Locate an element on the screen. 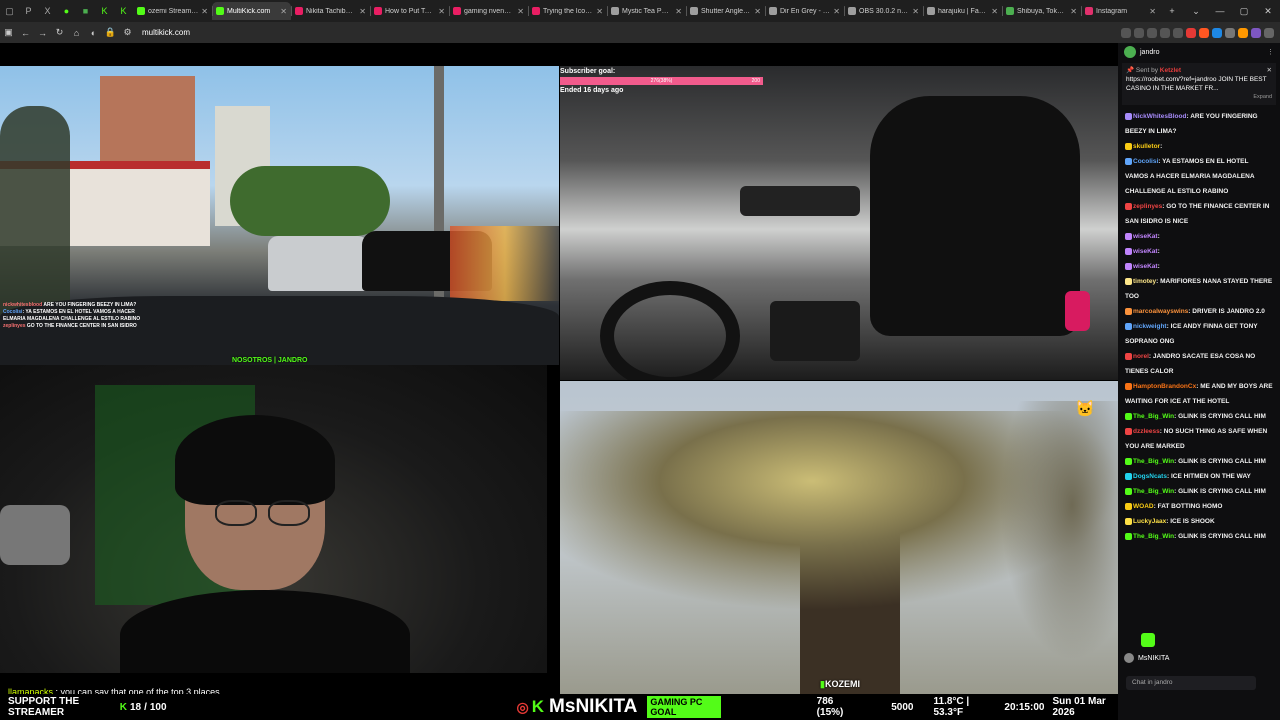  pinned-expand: Expand is located at coordinates (1199, 97).